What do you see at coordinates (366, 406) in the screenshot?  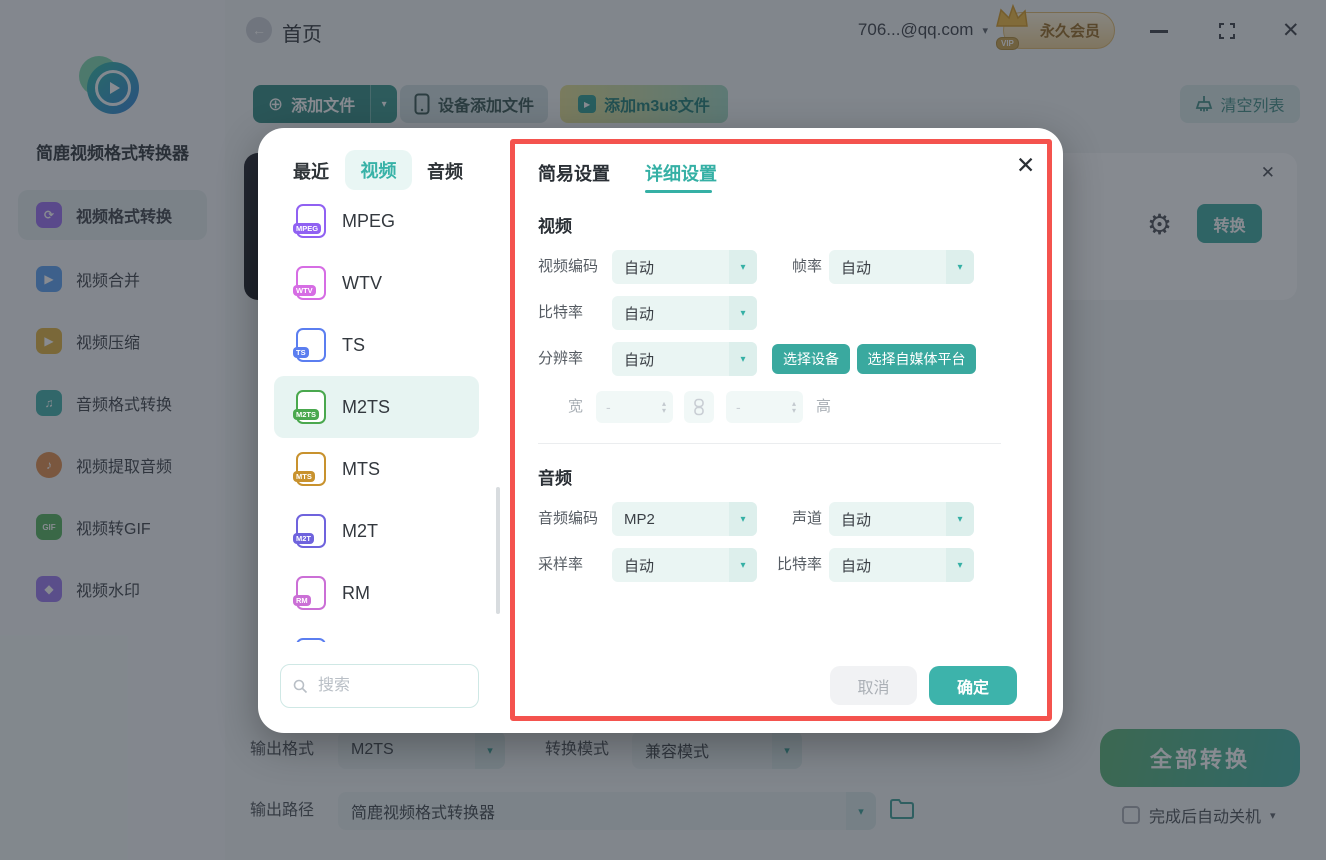 I see `format-name: M2TS` at bounding box center [366, 406].